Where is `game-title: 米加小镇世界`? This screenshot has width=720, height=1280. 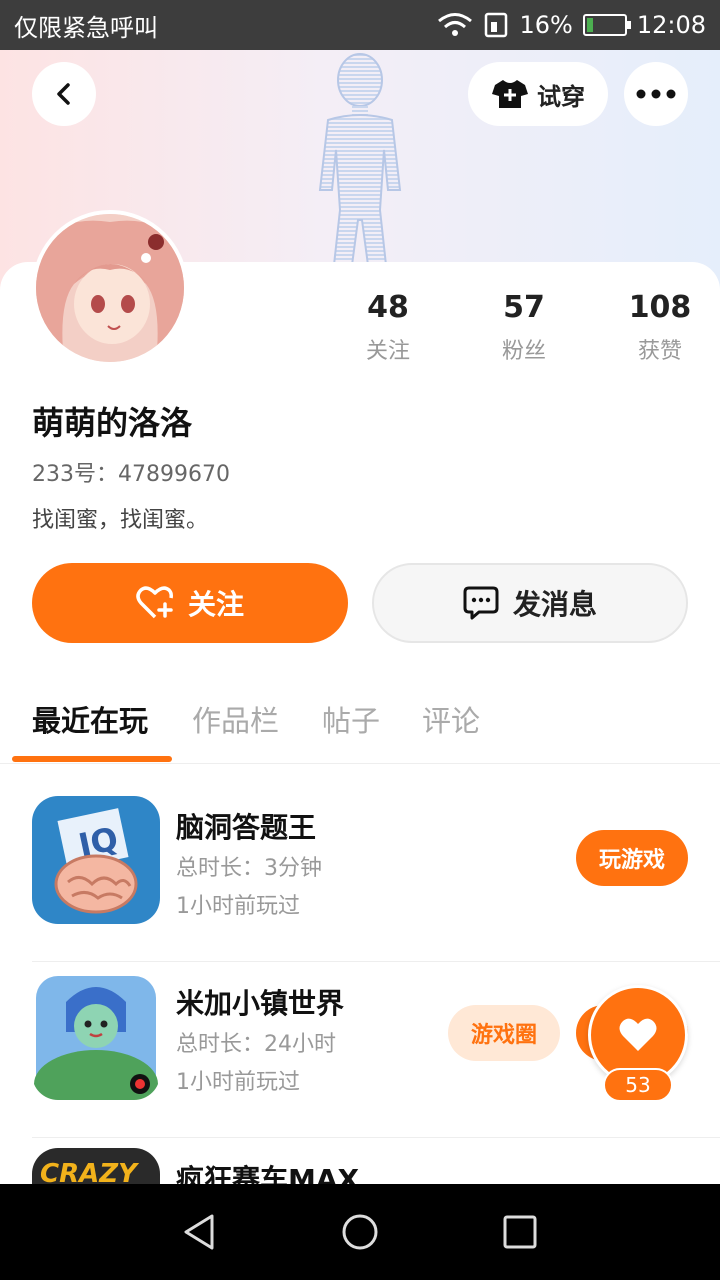 game-title: 米加小镇世界 is located at coordinates (260, 1003).